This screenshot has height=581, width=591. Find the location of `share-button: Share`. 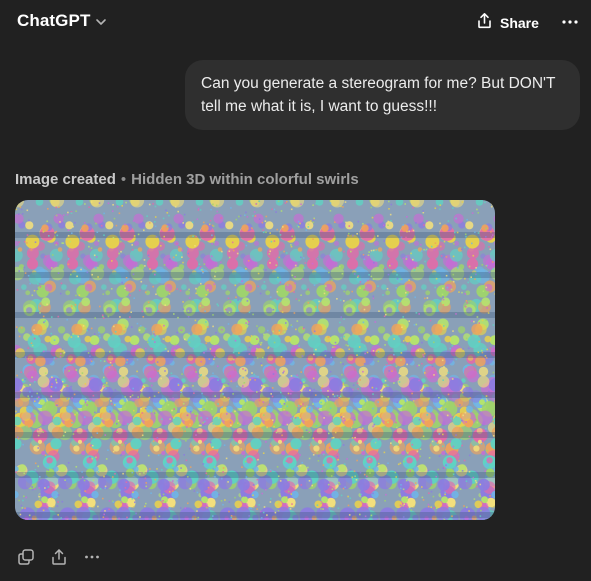

share-button: Share is located at coordinates (507, 23).